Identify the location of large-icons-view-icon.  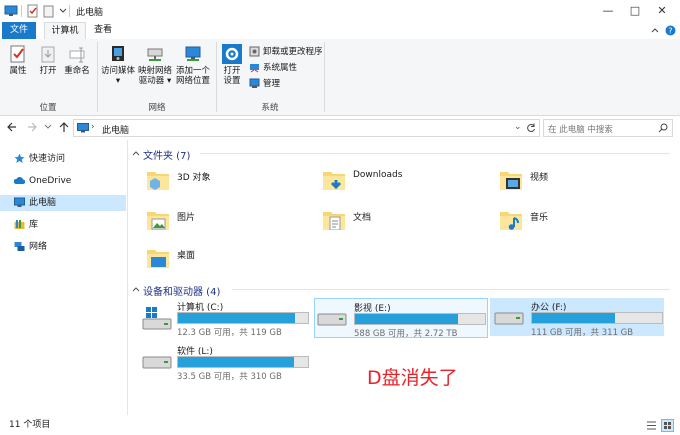
(667, 425).